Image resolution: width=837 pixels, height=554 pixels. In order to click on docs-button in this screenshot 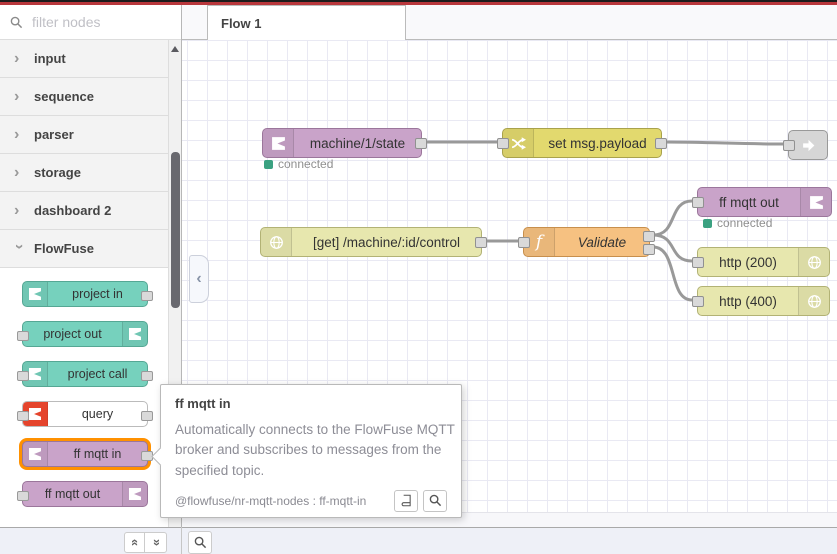, I will do `click(406, 500)`.